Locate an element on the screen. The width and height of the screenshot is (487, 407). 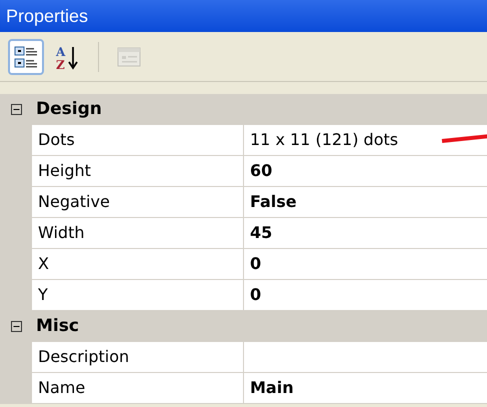
property-value: 11 x 11 (121) dots is located at coordinates (365, 140).